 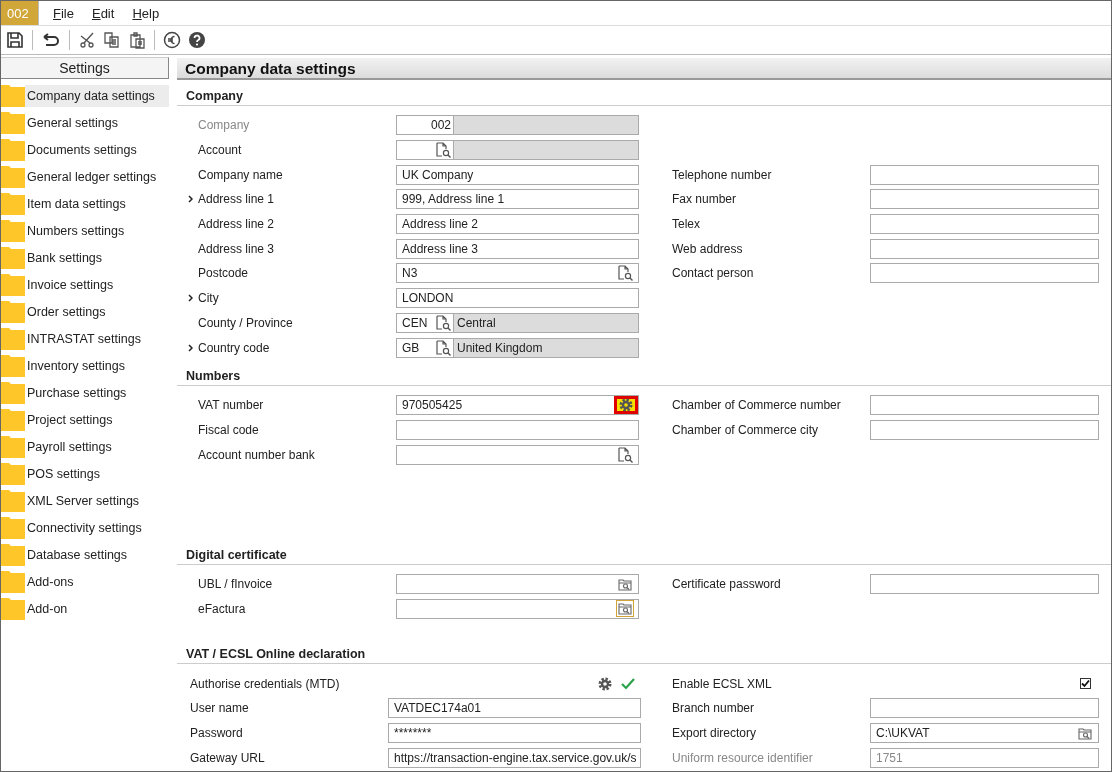 I want to click on sidebar-item: Connectivity settings, so click(x=97, y=527).